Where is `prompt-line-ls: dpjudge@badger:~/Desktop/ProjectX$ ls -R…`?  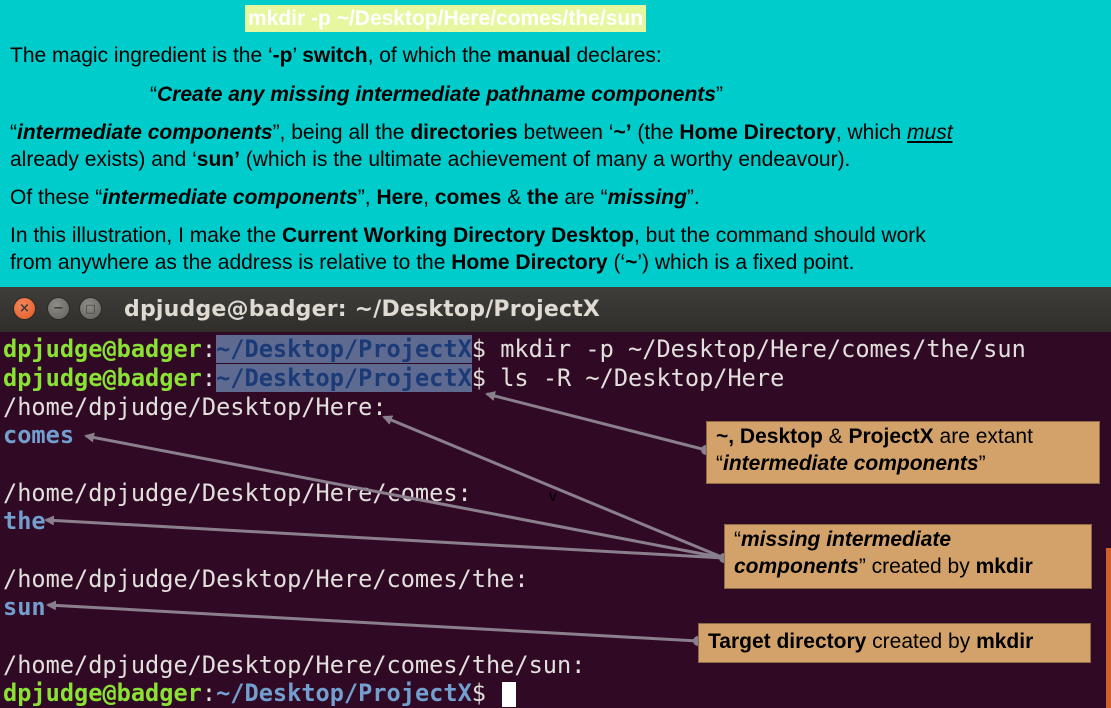 prompt-line-ls: dpjudge@badger:~/Desktop/ProjectX$ ls -R… is located at coordinates (394, 378).